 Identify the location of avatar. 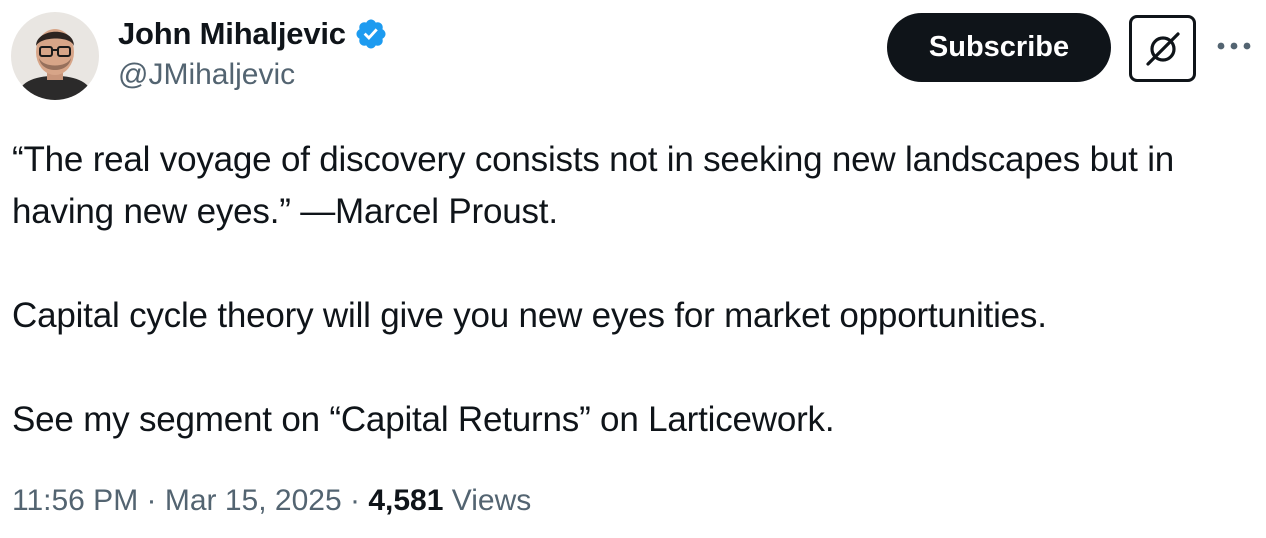
(55, 56).